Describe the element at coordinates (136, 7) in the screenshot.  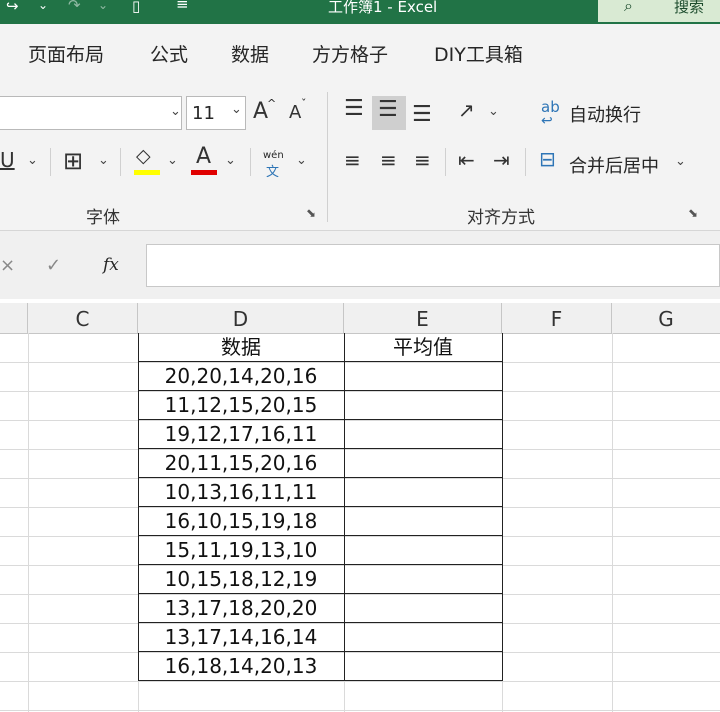
I see `print-preview-icon: ▯` at that location.